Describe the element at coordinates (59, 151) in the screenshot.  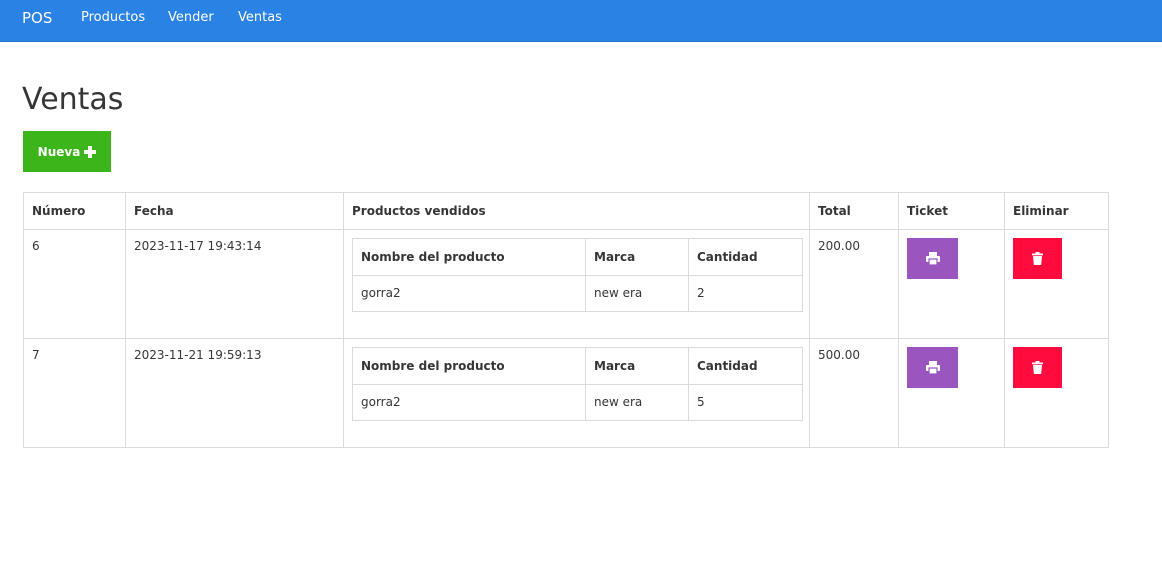
I see `new-sale-button-label: Nueva` at that location.